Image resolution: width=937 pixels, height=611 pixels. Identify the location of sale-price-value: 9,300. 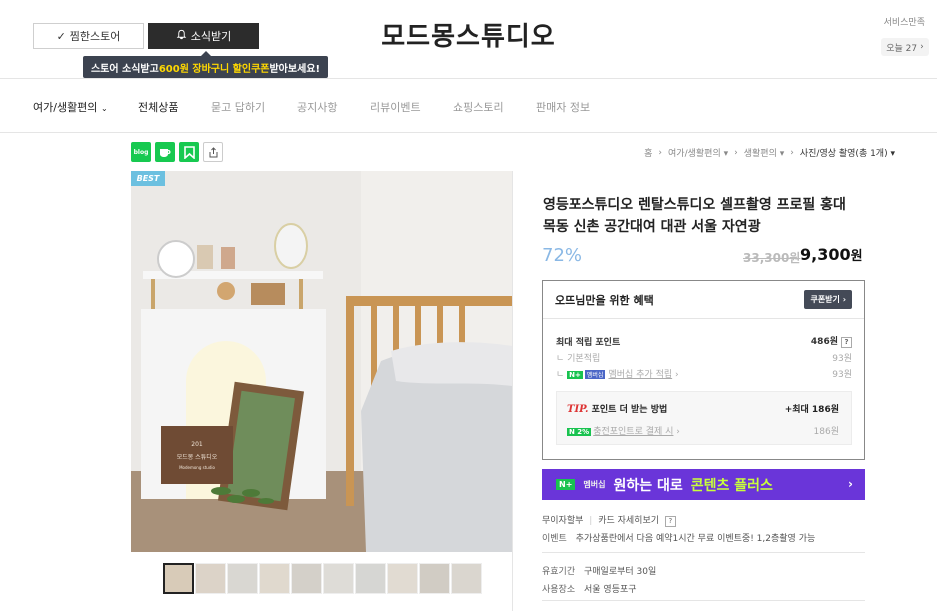
(825, 254).